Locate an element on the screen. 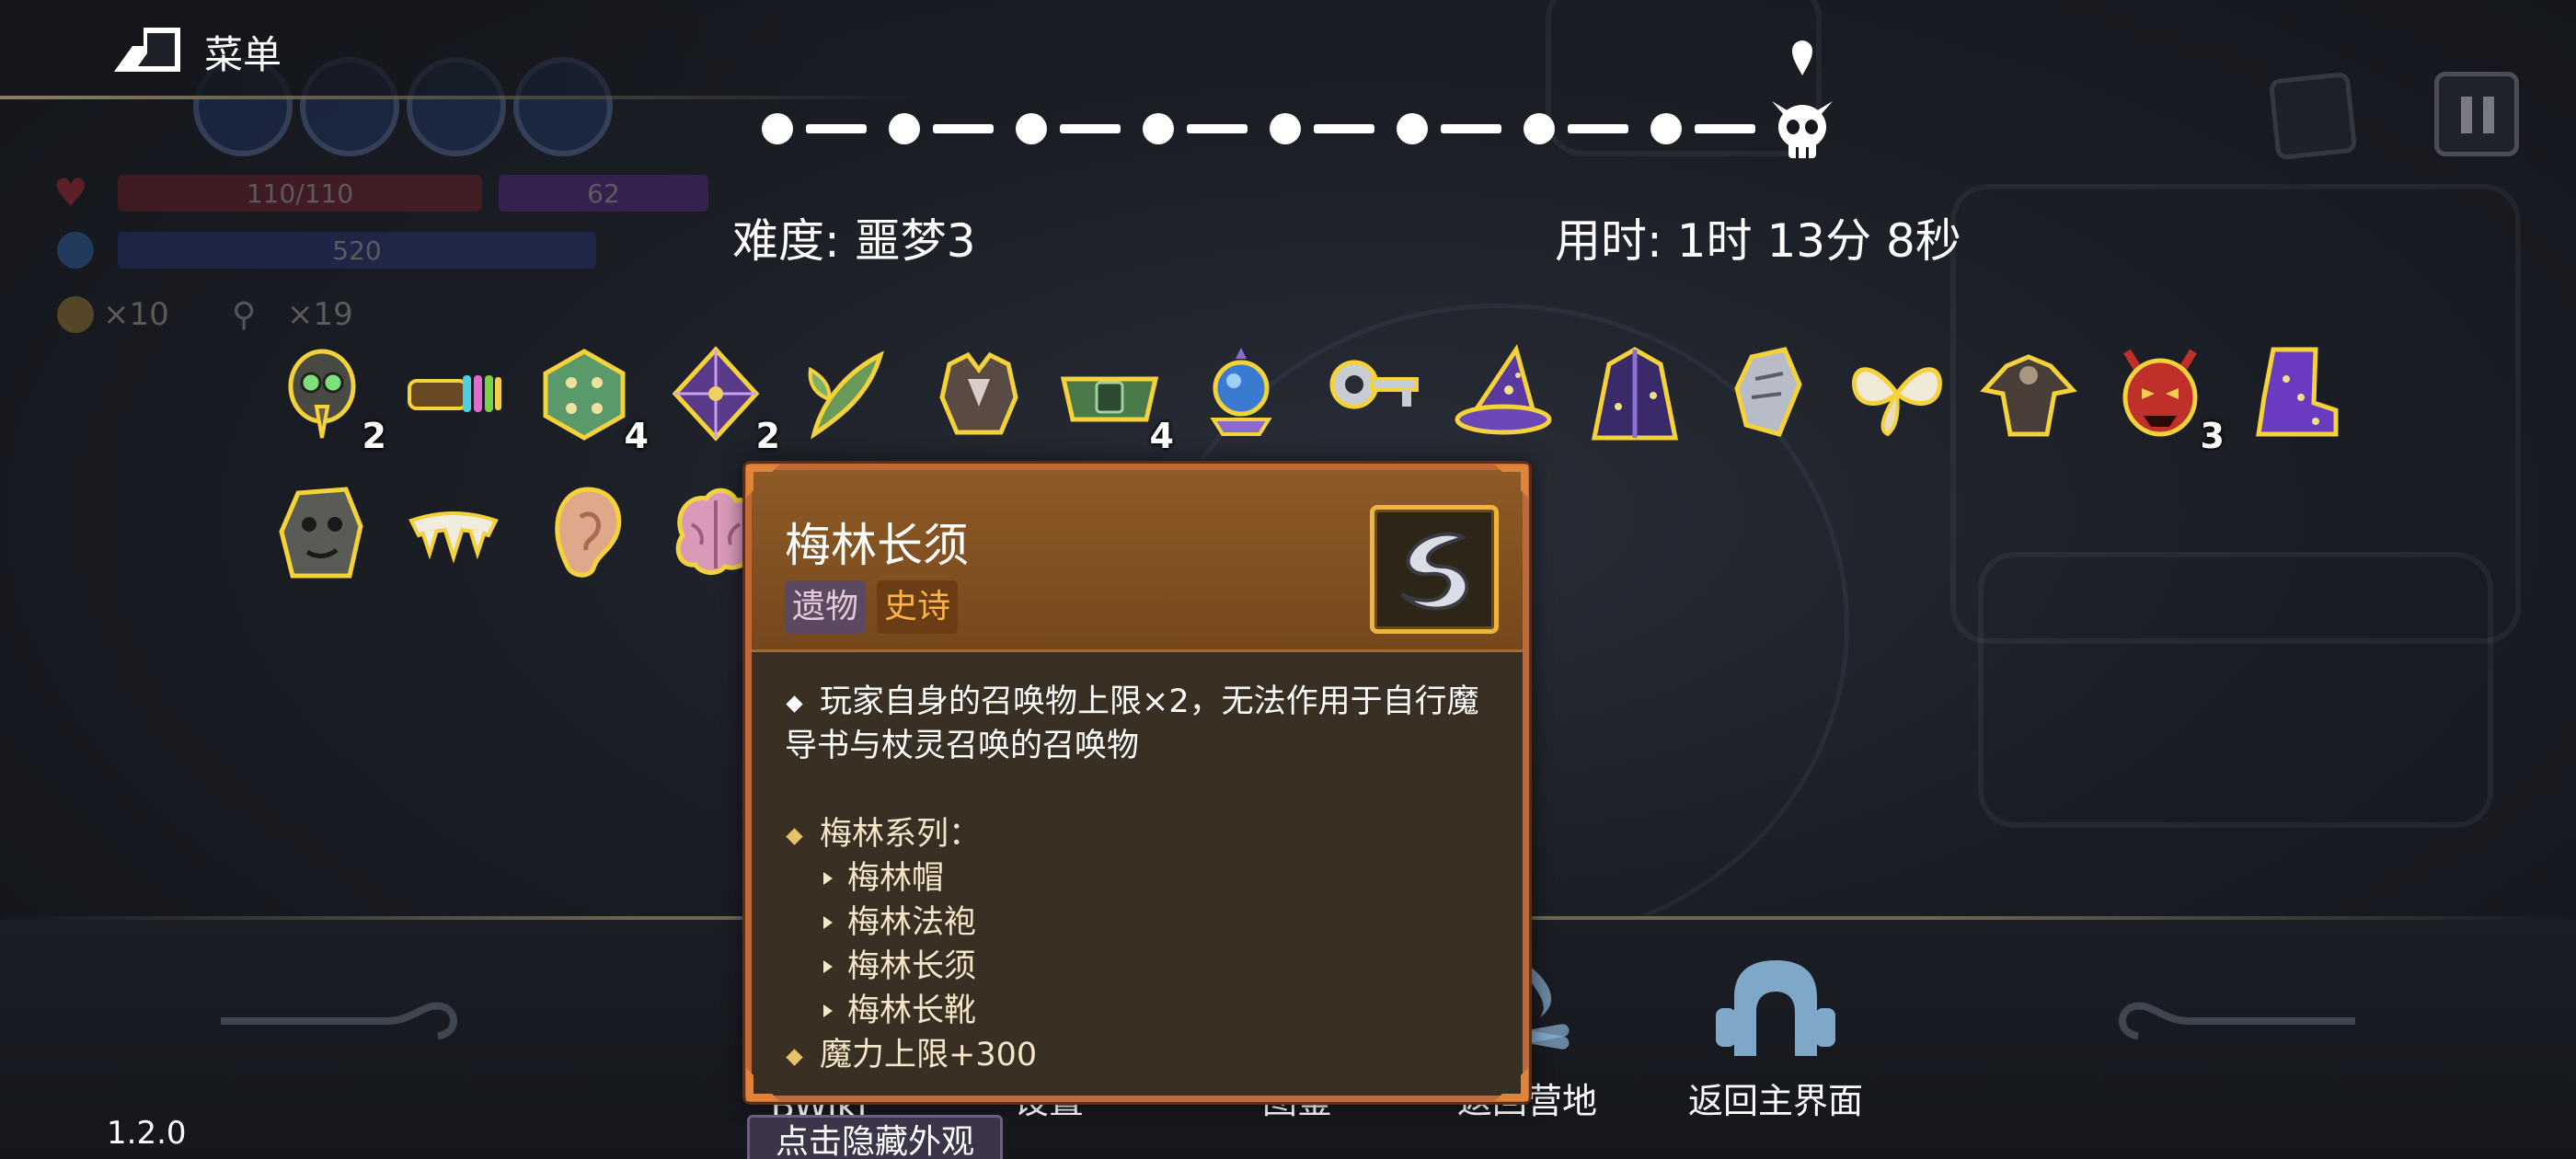  shield-bar: 62 is located at coordinates (603, 193).